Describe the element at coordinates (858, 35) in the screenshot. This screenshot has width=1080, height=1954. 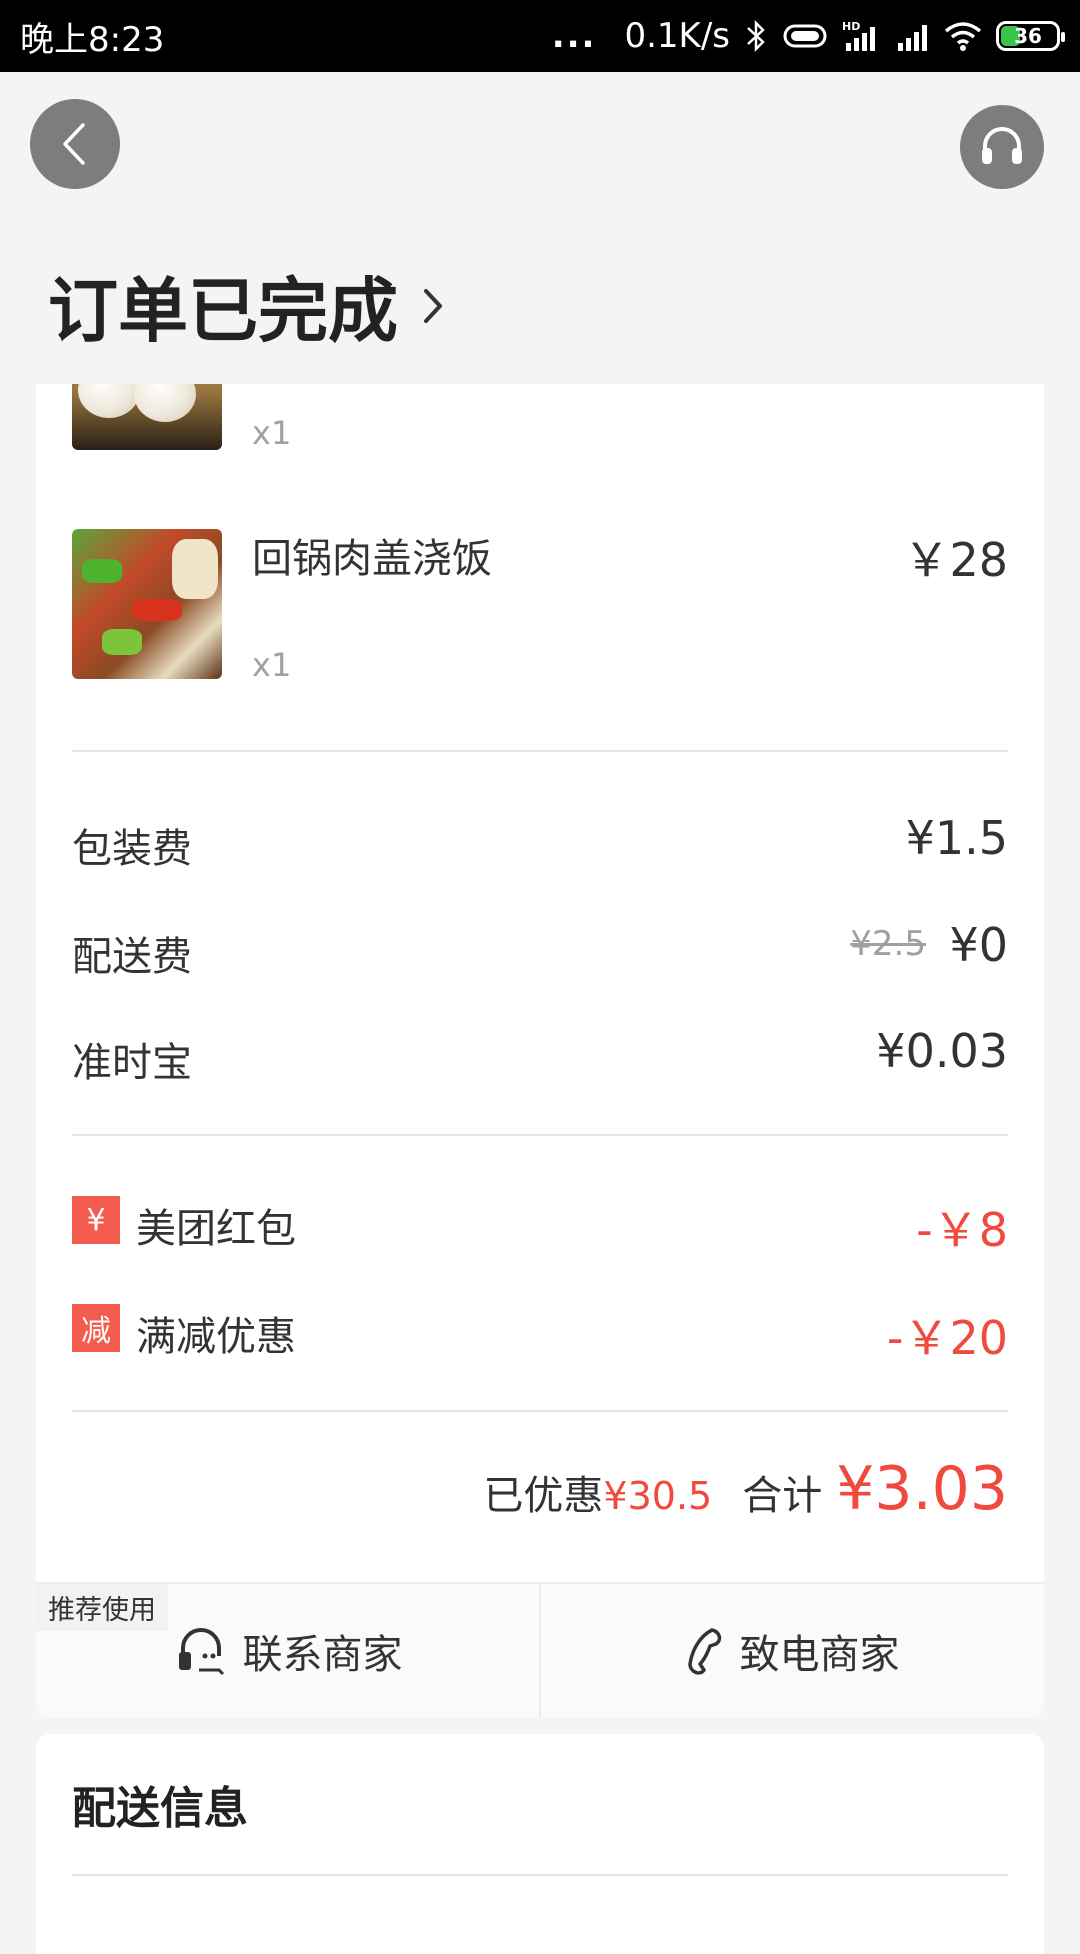
I see `hd-signal-icon: HD` at that location.